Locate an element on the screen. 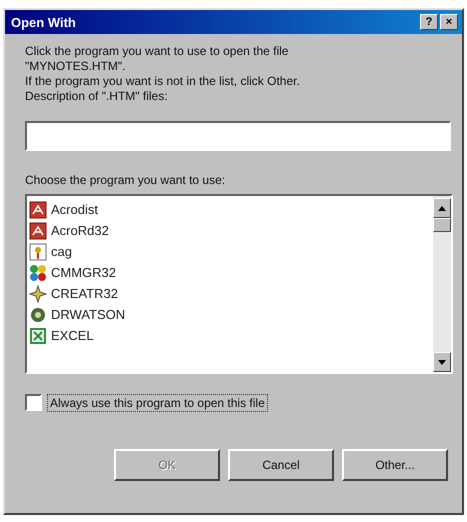 The image size is (467, 522). program-item: cag is located at coordinates (230, 251).